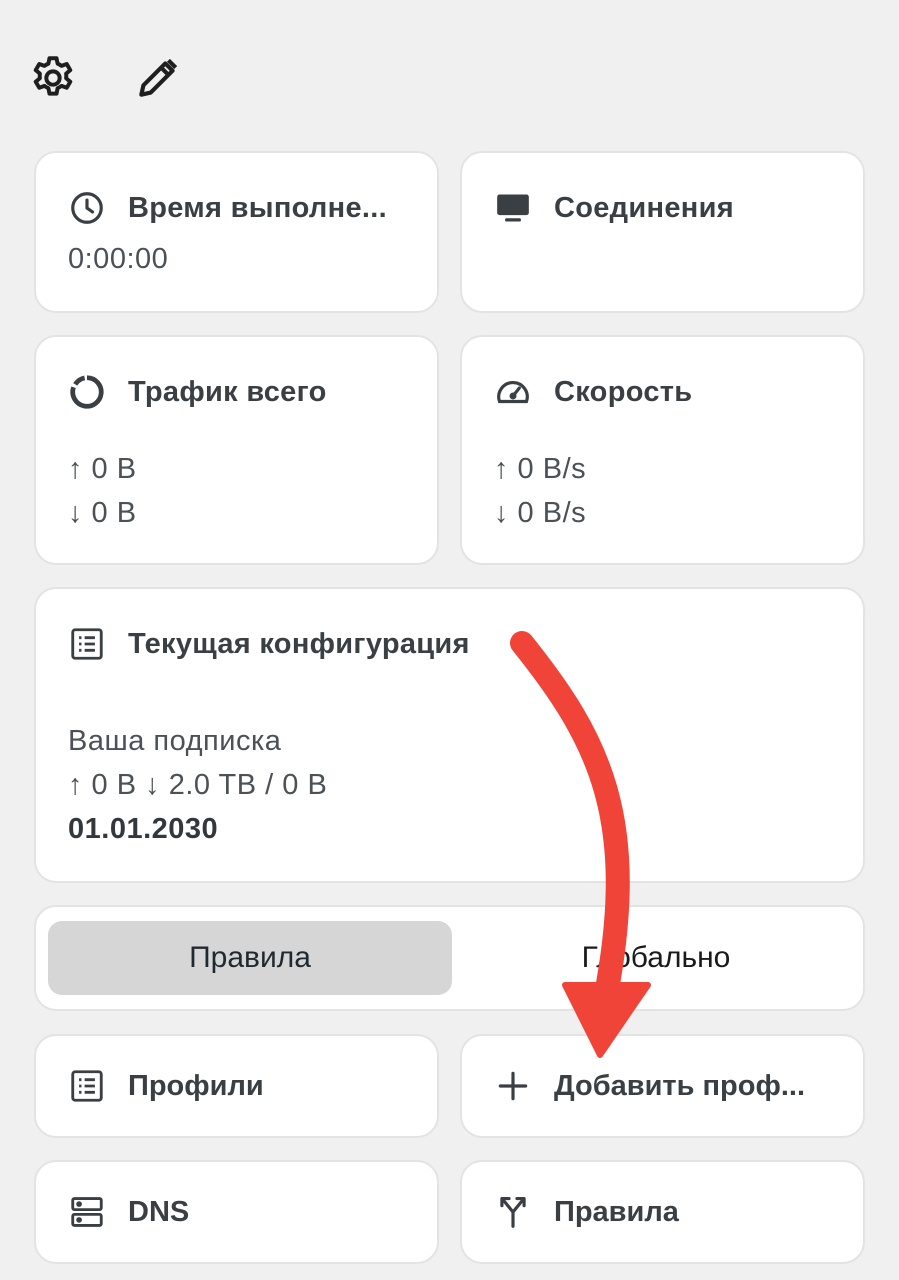 This screenshot has width=899, height=1280. I want to click on subscription-expiry: 01.01.2030, so click(143, 829).